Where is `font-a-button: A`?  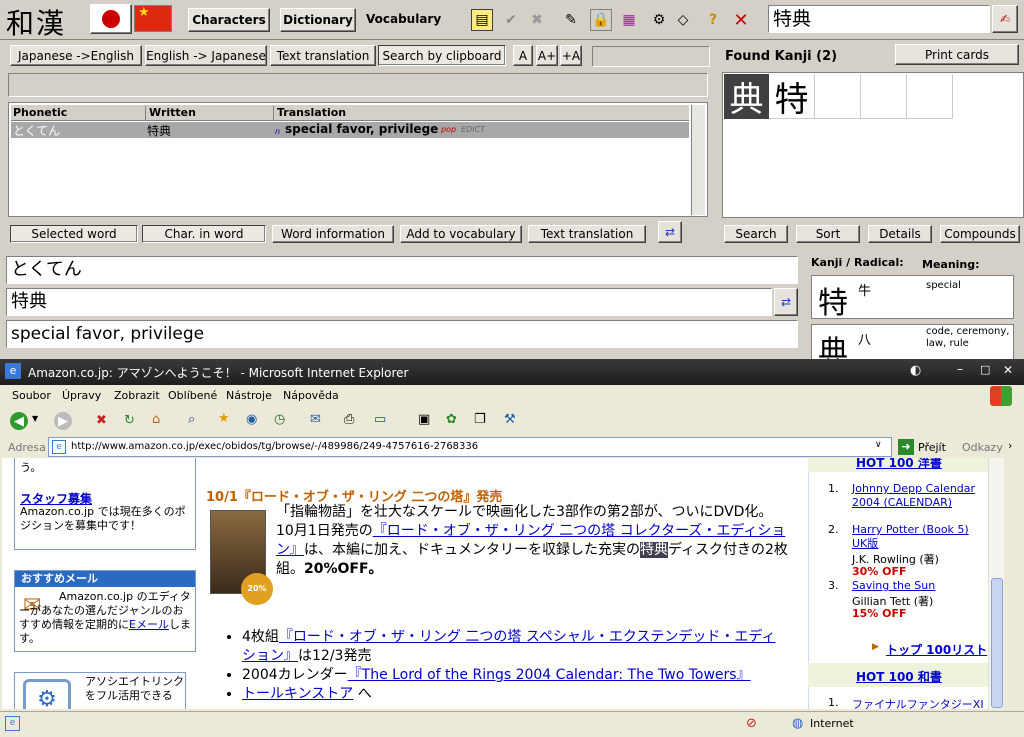 font-a-button: A is located at coordinates (523, 55).